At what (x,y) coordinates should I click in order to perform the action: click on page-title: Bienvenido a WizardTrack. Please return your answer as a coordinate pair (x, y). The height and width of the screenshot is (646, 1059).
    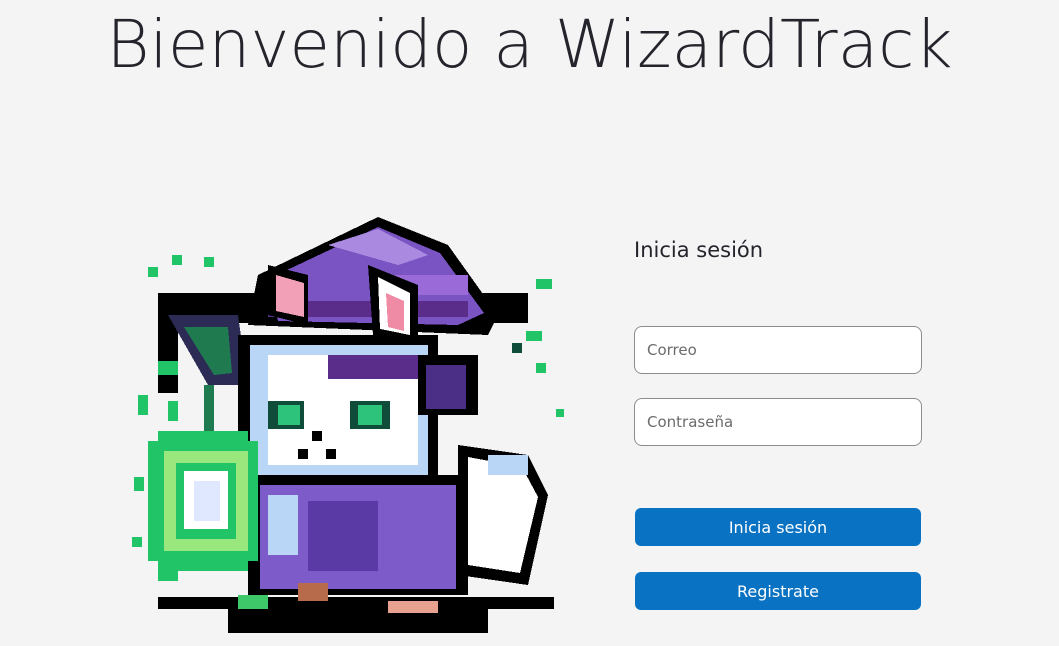
    Looking at the image, I should click on (529, 44).